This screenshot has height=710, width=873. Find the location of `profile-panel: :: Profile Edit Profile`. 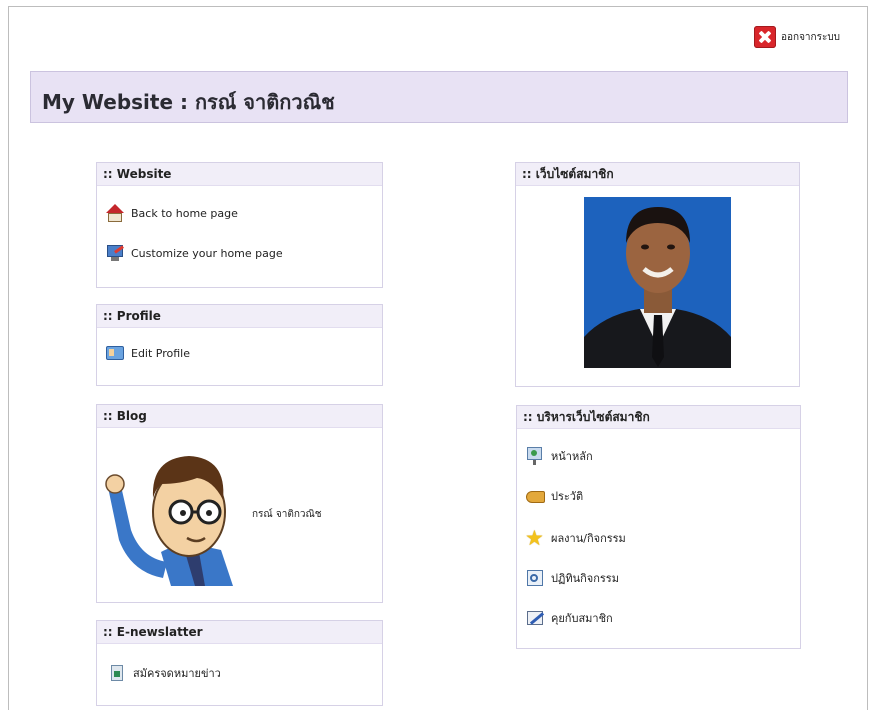

profile-panel: :: Profile Edit Profile is located at coordinates (239, 345).